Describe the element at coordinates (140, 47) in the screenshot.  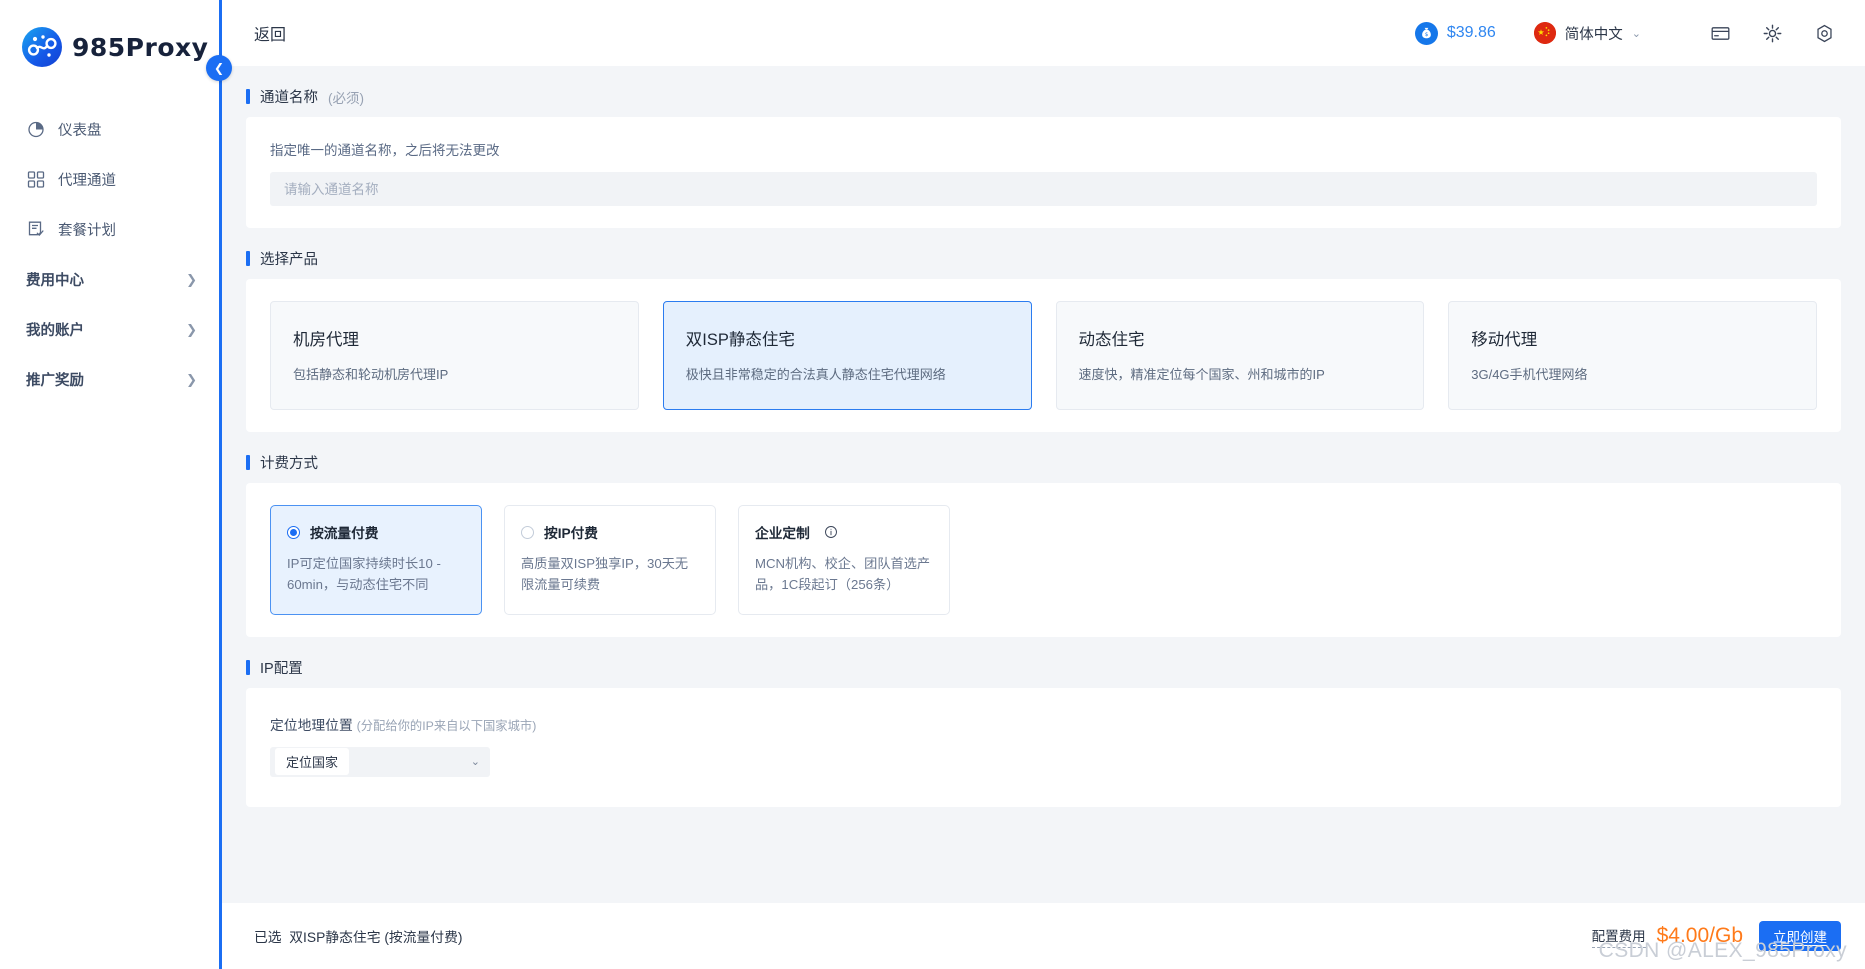
I see `brand-name: 985Proxy` at that location.